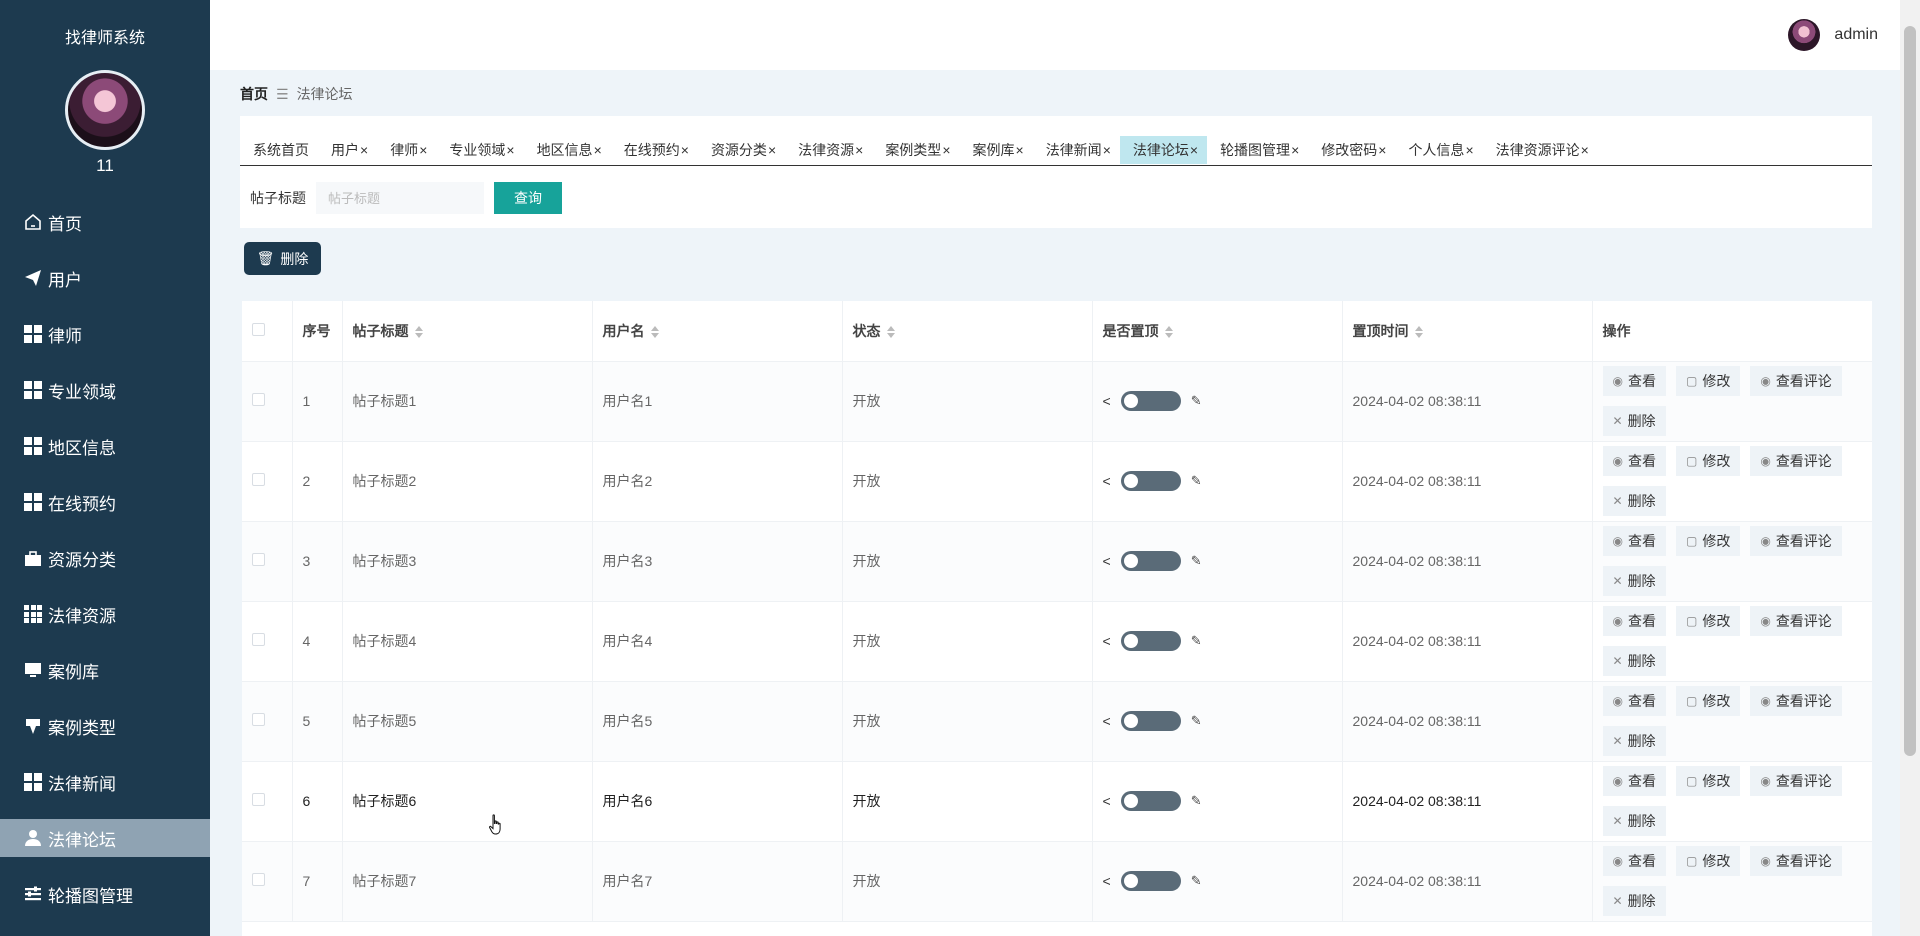 The width and height of the screenshot is (1920, 936). Describe the element at coordinates (996, 150) in the screenshot. I see `tab-item: 案例库×` at that location.